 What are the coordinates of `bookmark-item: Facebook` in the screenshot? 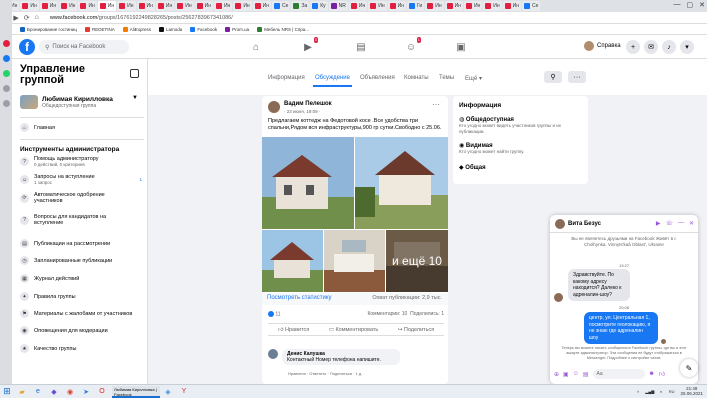 It's located at (203, 29).